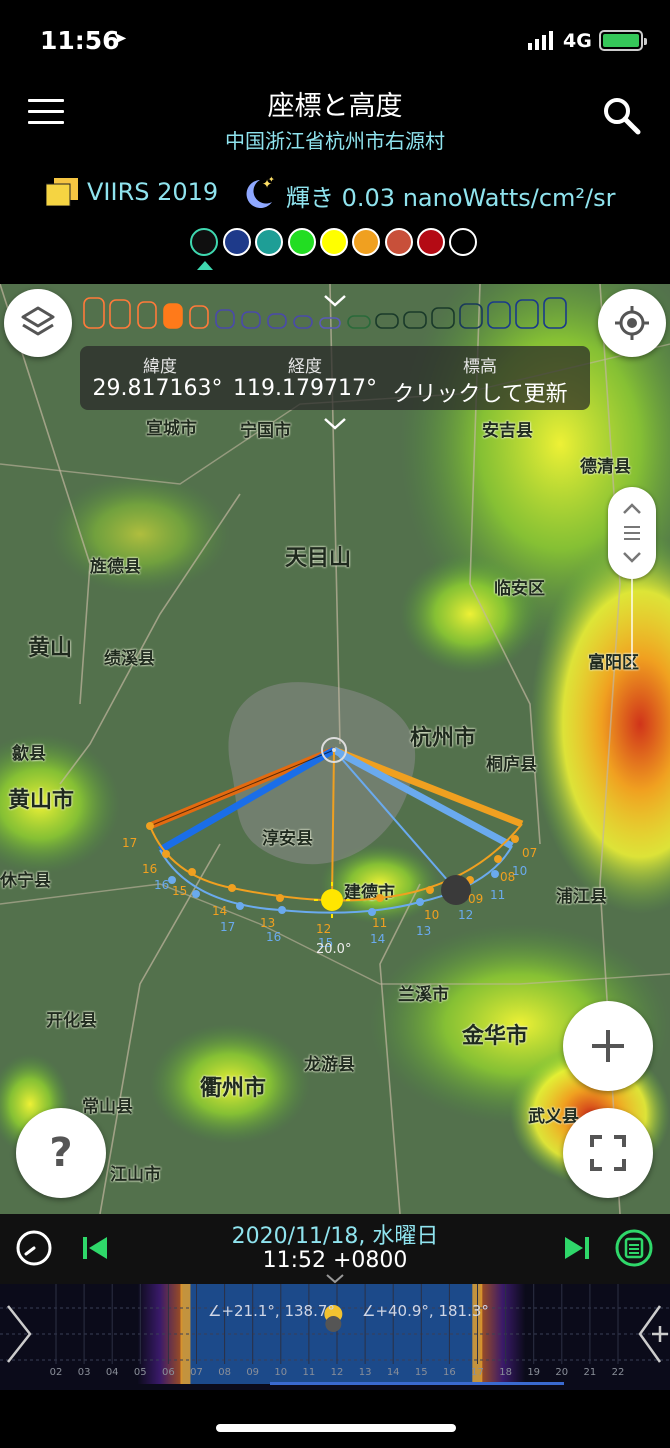  What do you see at coordinates (337, 1372) in the screenshot?
I see `hour-tick-label: 12` at bounding box center [337, 1372].